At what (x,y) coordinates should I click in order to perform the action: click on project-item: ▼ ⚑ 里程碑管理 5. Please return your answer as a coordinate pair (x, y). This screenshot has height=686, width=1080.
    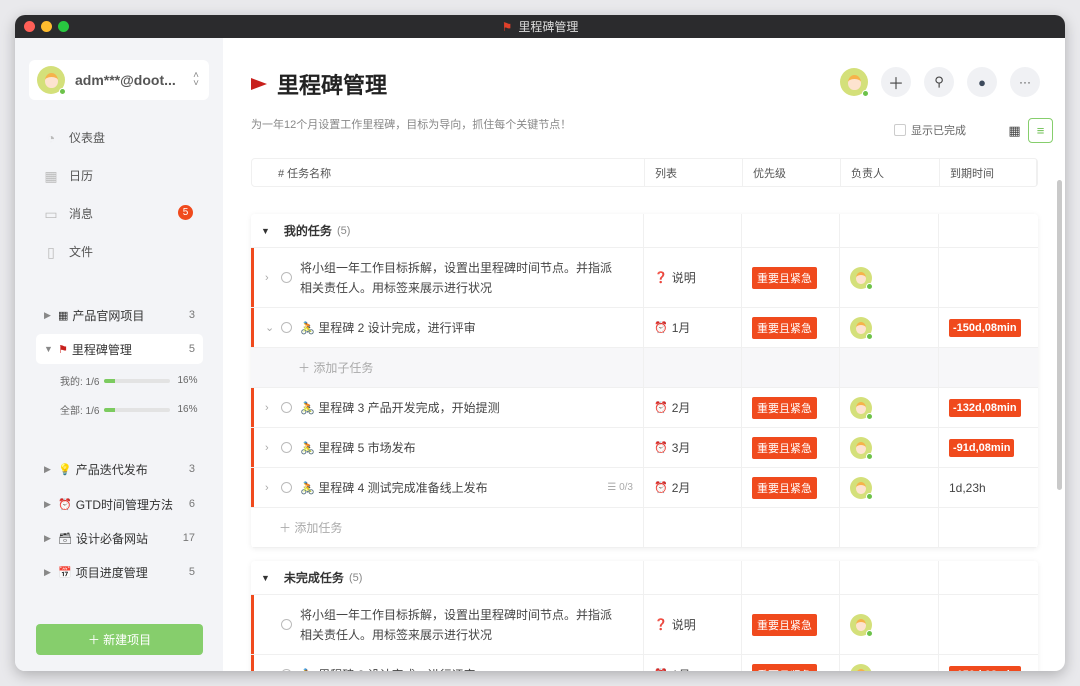
    Looking at the image, I should click on (119, 349).